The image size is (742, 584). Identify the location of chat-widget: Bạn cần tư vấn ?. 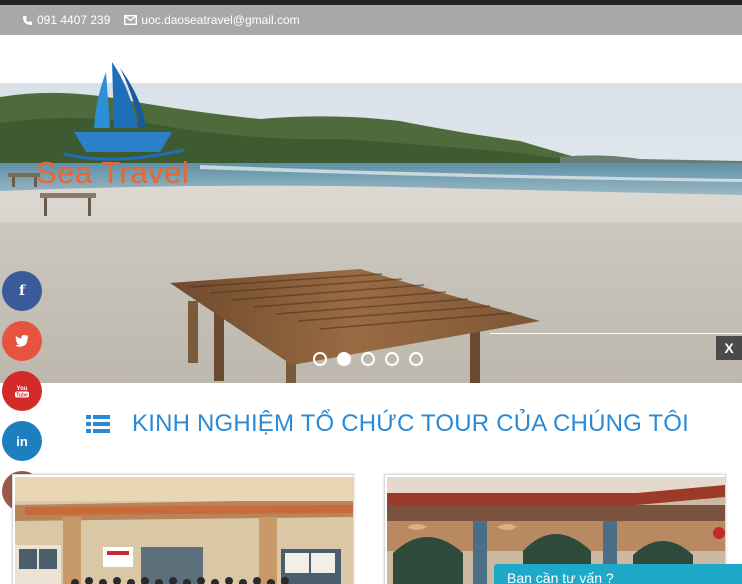
(618, 574).